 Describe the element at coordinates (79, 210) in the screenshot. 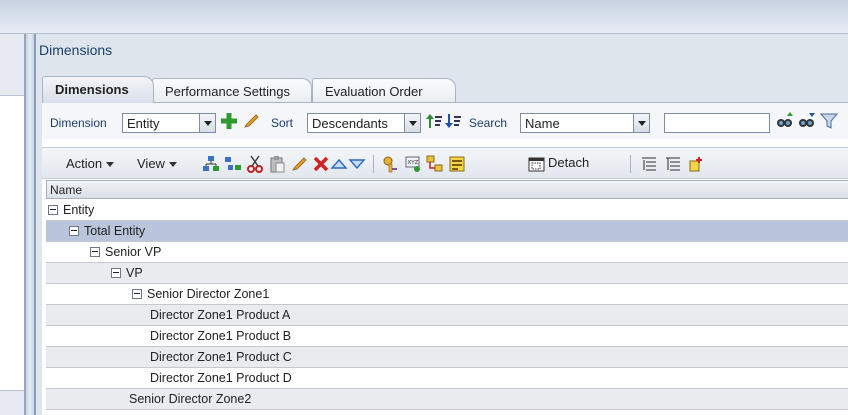

I see `tree-row-label: Entity` at that location.